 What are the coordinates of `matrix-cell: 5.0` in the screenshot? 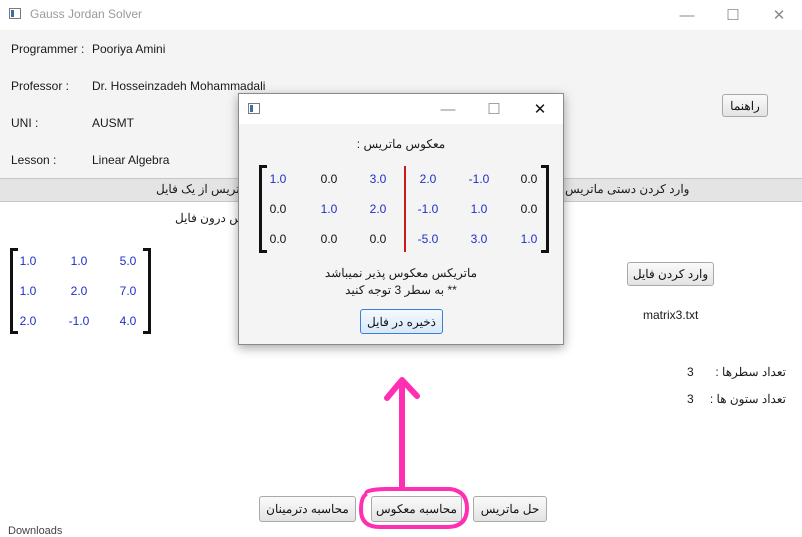 It's located at (128, 261).